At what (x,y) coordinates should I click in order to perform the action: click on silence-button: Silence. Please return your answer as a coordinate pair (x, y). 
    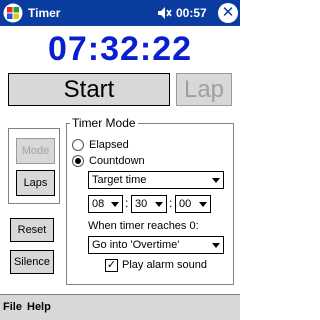
    Looking at the image, I should click on (32, 262).